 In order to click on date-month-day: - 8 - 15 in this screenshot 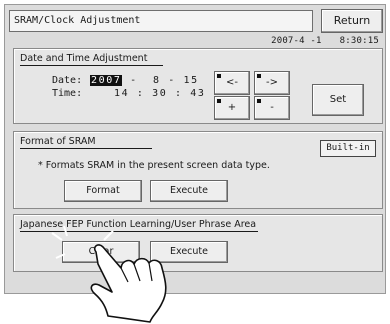, I will do `click(160, 80)`.